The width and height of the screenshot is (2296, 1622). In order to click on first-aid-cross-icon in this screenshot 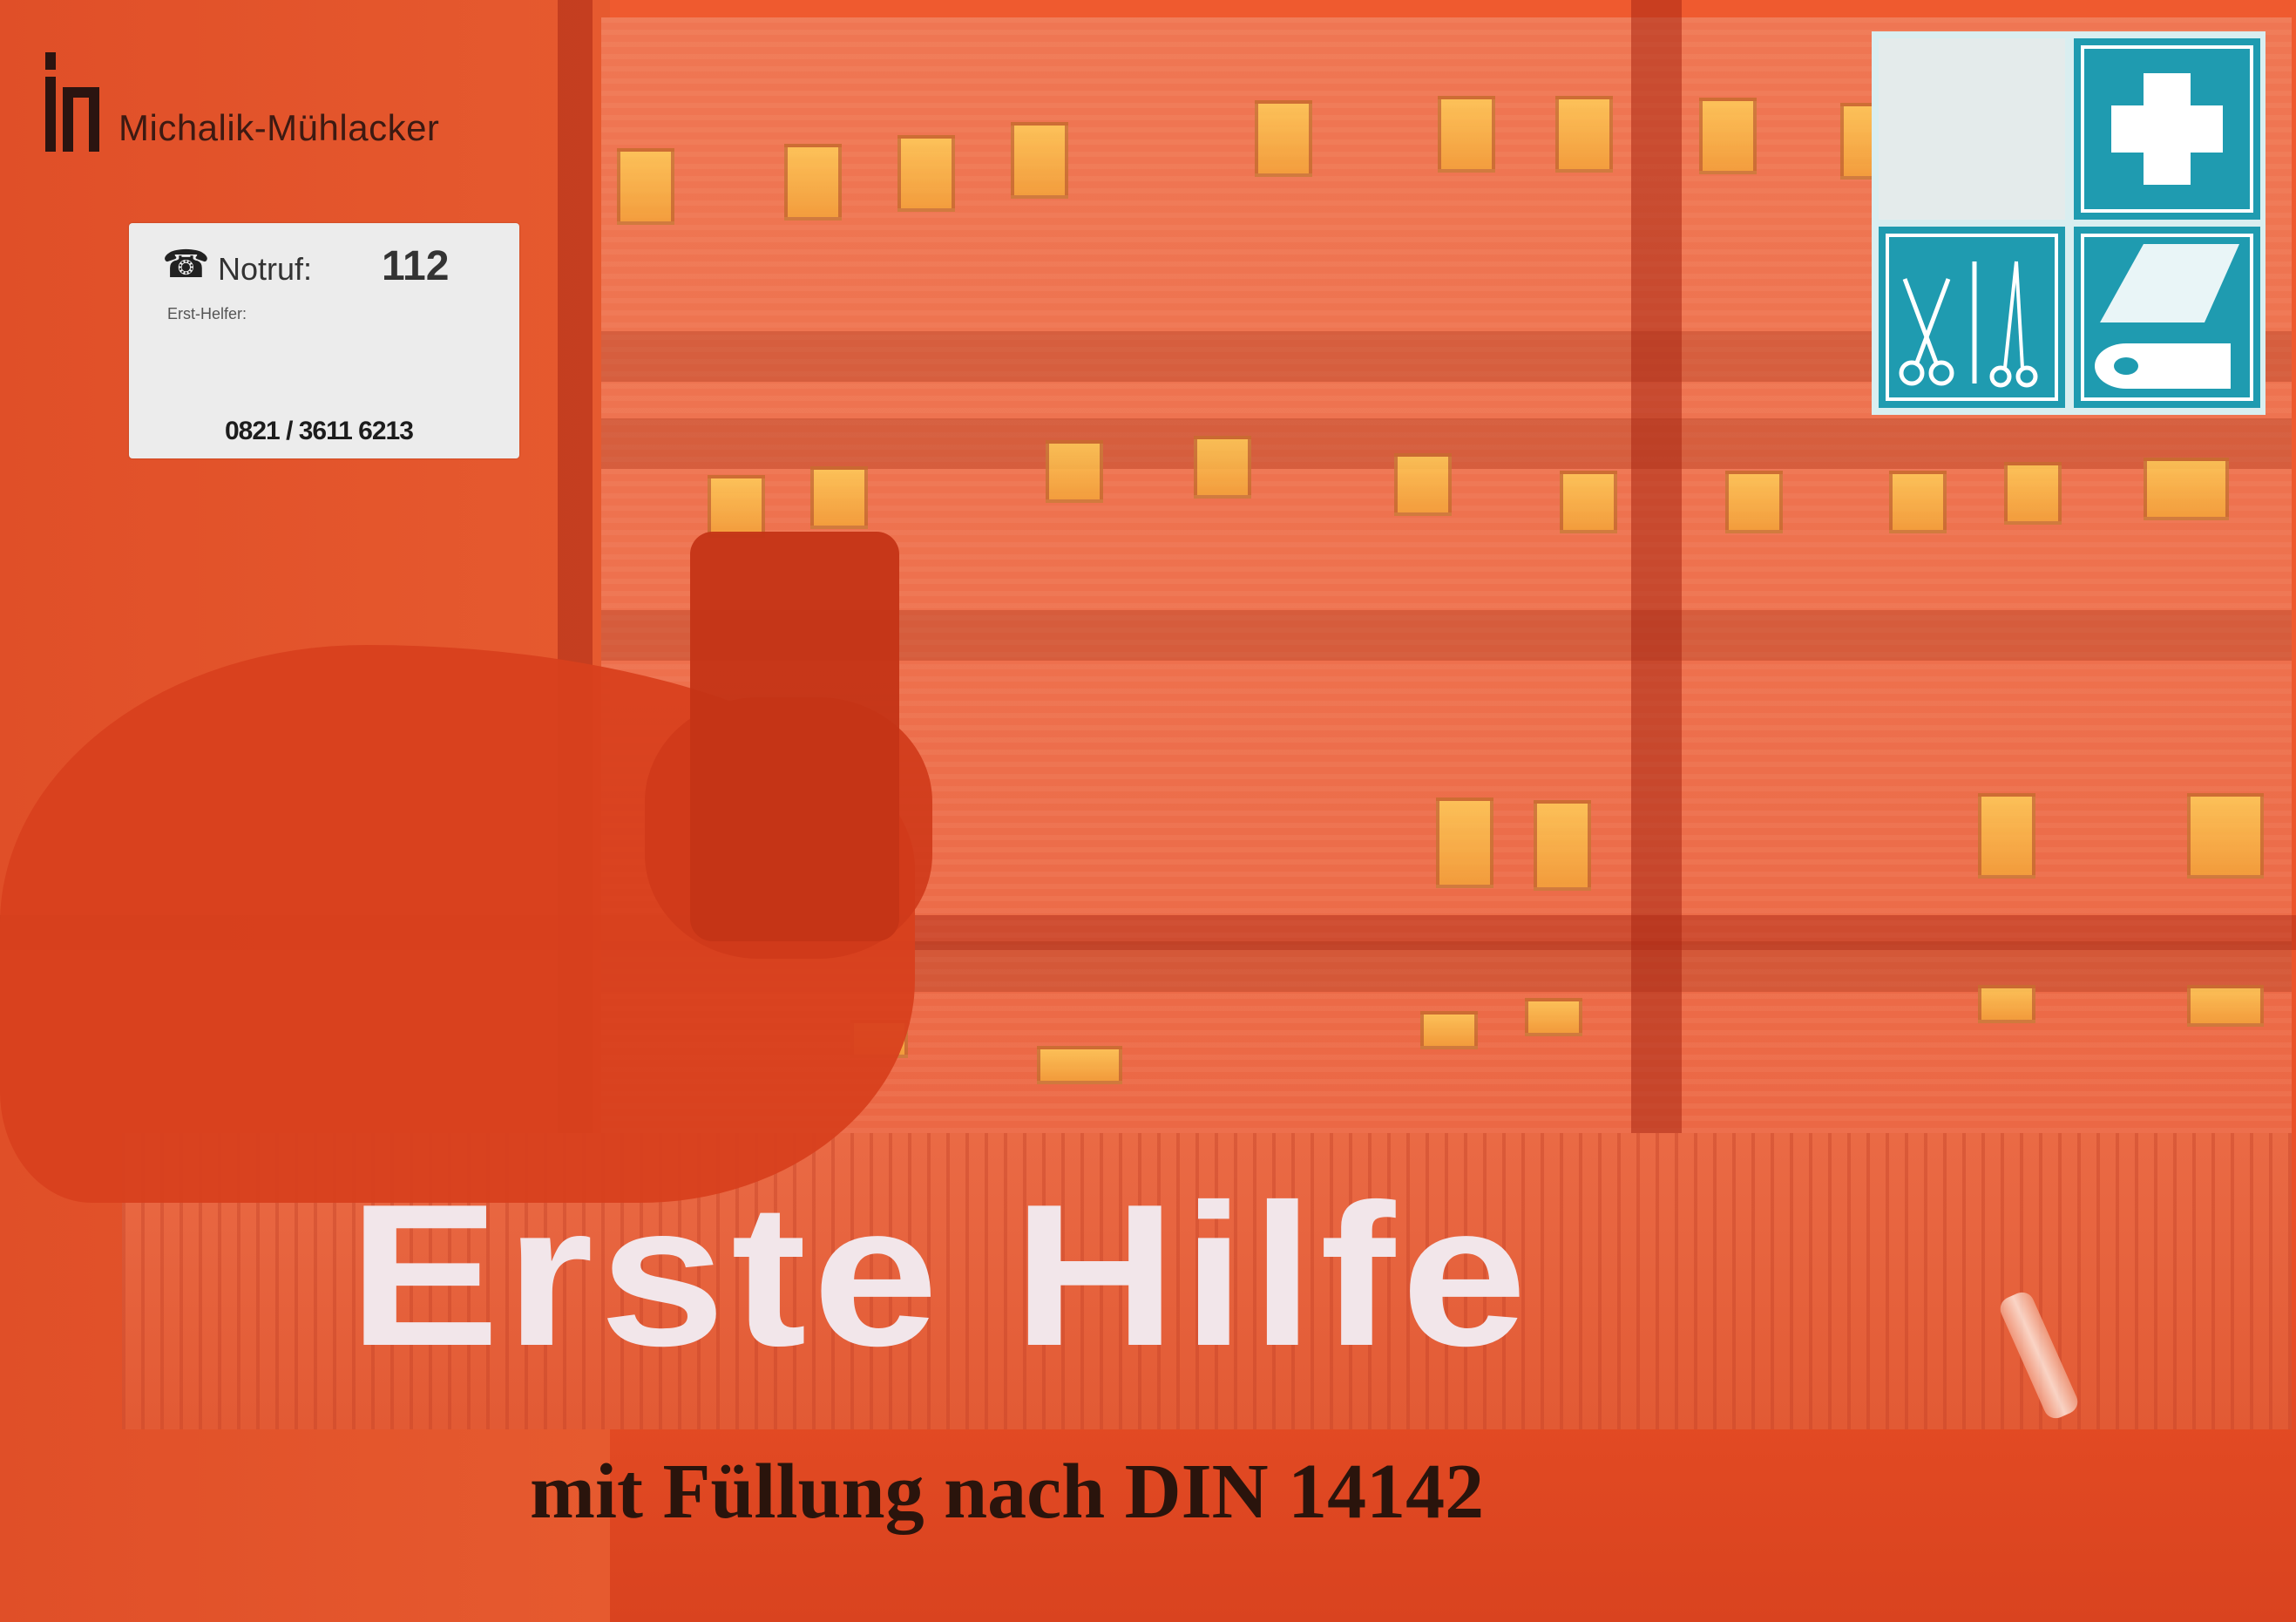, I will do `click(2167, 129)`.